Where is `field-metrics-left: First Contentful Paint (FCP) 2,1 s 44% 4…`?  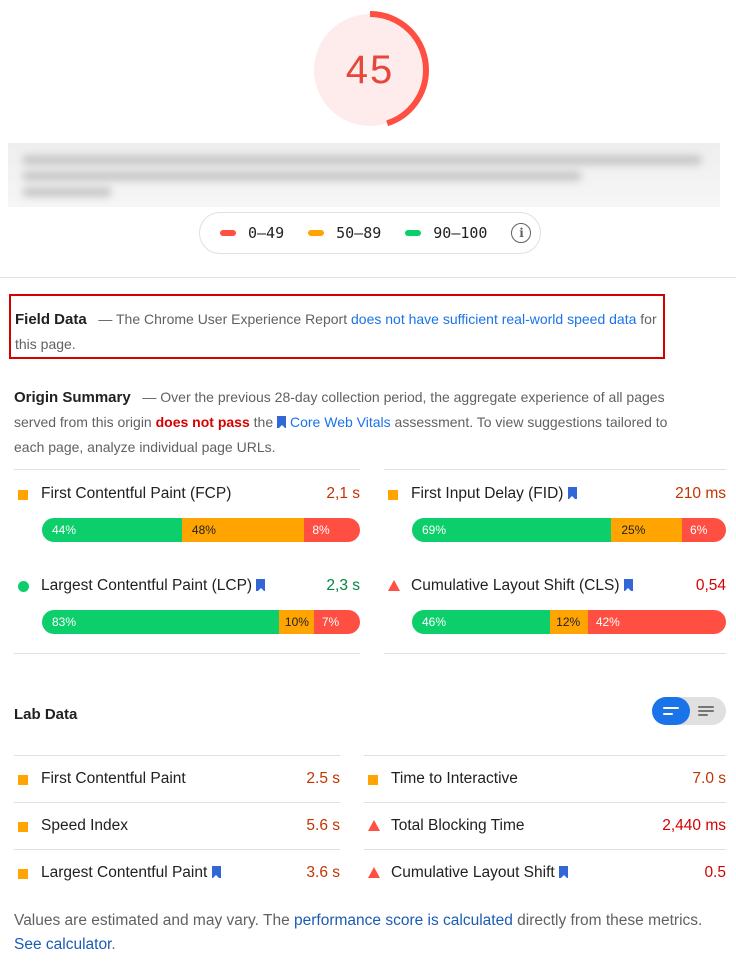 field-metrics-left: First Contentful Paint (FCP) 2,1 s 44% 4… is located at coordinates (187, 561).